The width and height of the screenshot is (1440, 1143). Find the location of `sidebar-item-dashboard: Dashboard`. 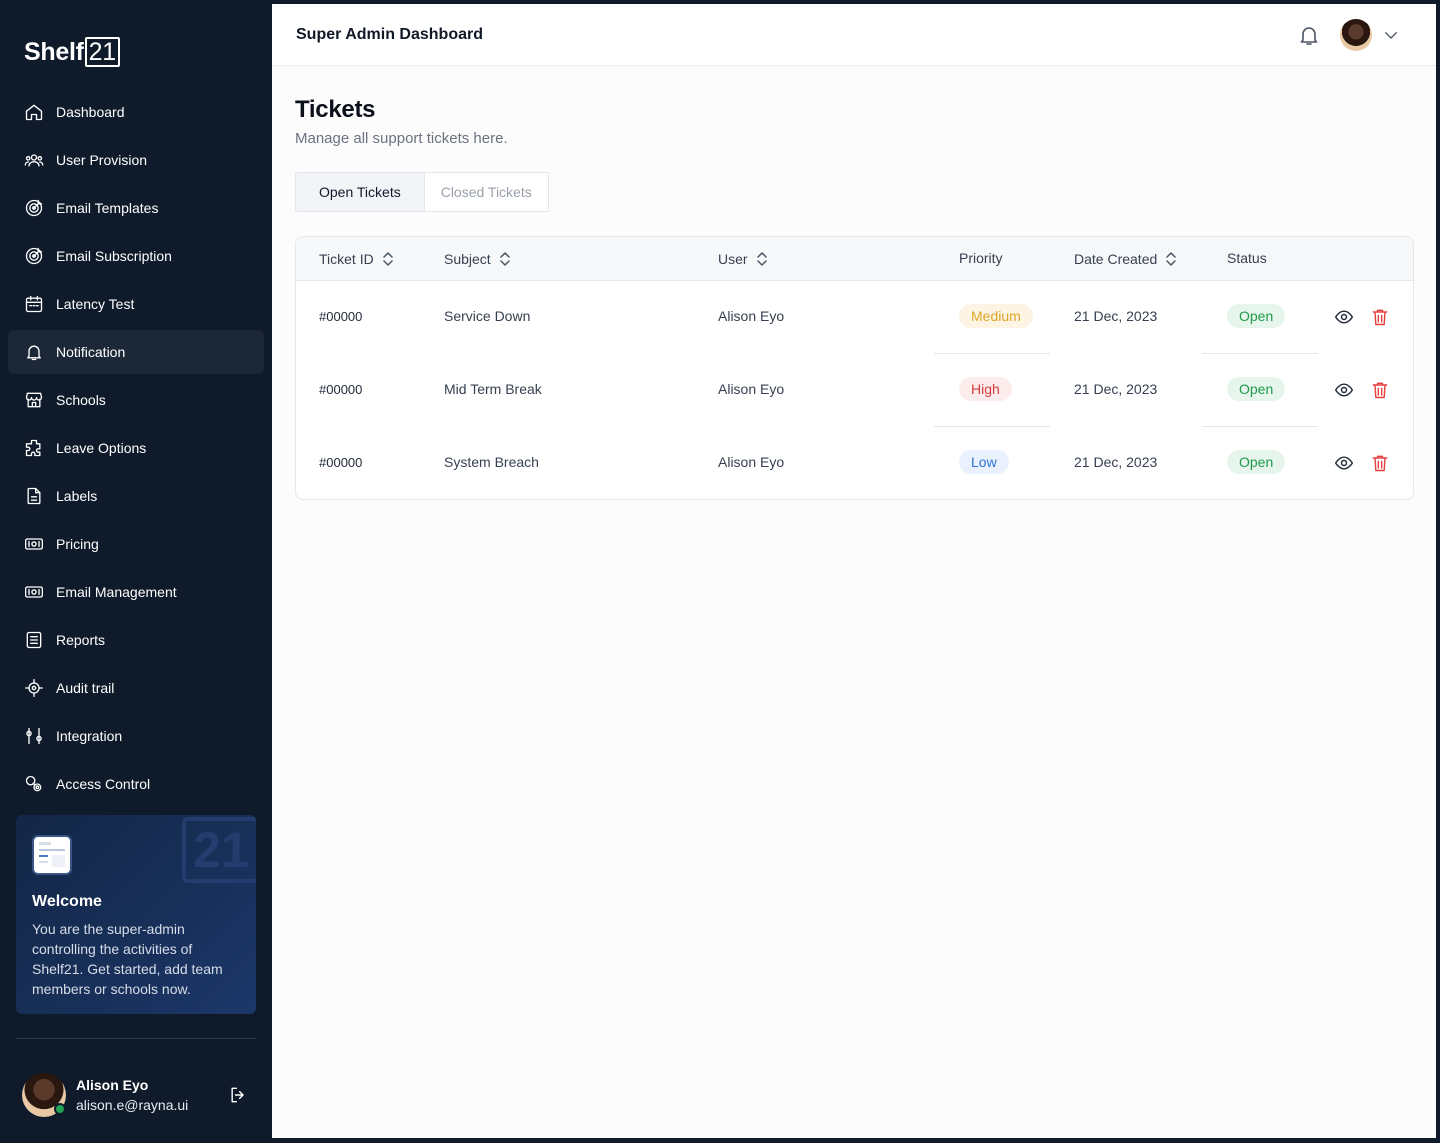

sidebar-item-dashboard: Dashboard is located at coordinates (136, 112).